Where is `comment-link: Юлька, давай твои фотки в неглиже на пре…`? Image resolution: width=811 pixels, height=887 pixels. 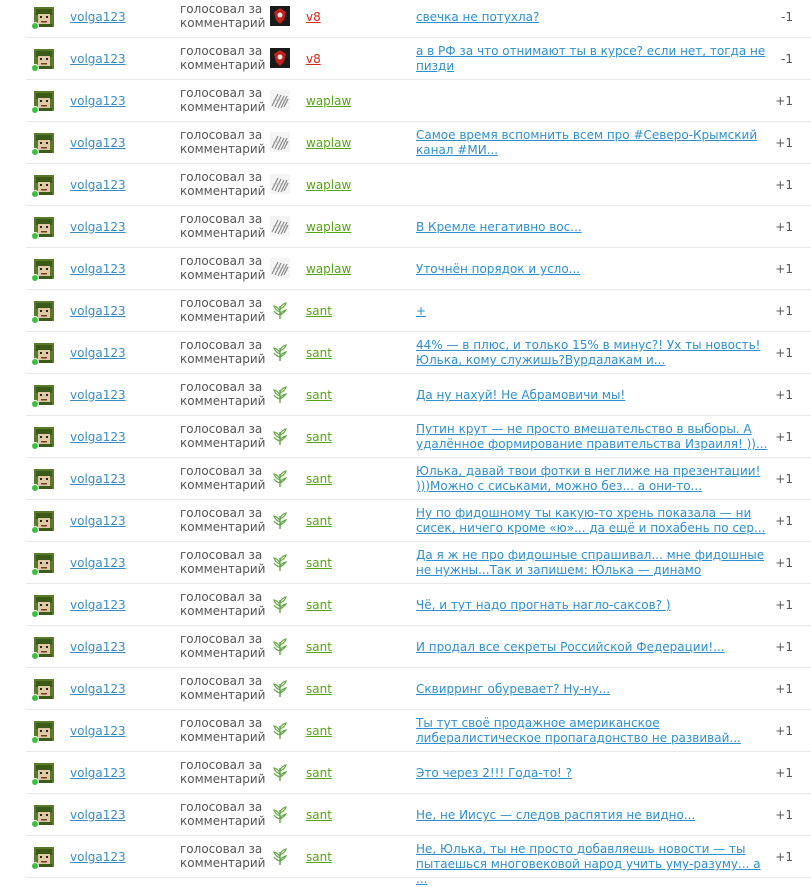
comment-link: Юлька, давай твои фотки в неглиже на пре… is located at coordinates (593, 479).